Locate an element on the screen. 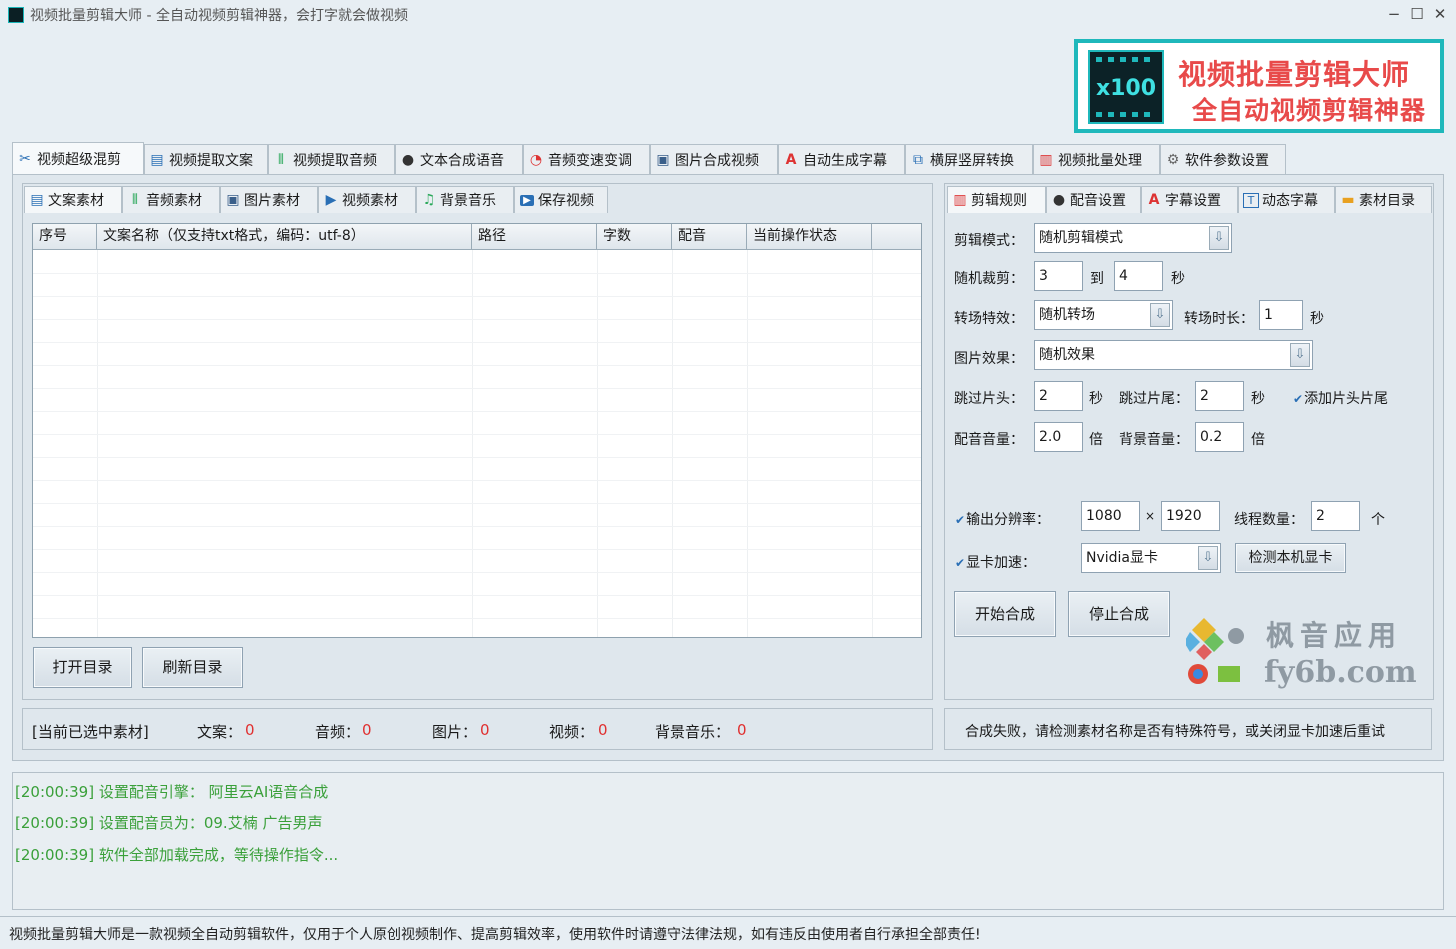 The height and width of the screenshot is (949, 1456). output-resolution-checkbox: ✔输出分辨率： is located at coordinates (1002, 519).